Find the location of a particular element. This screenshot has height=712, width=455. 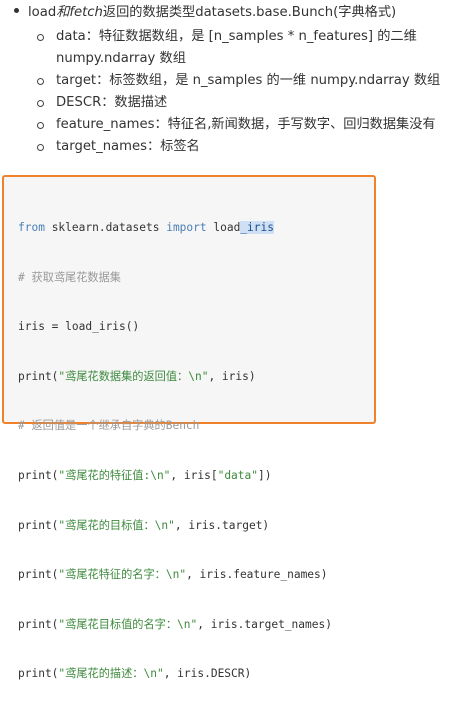

selected-text: _iris is located at coordinates (257, 227).